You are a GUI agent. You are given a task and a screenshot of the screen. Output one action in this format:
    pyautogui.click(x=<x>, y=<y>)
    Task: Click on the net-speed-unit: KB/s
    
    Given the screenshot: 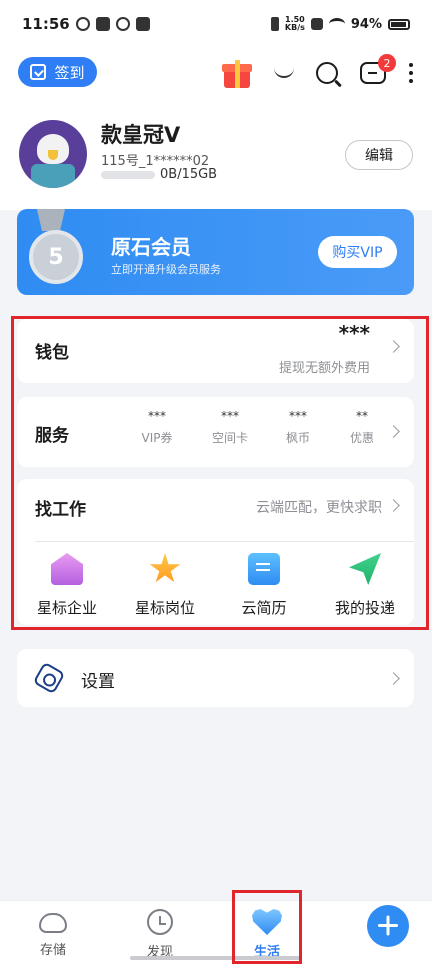 What is the action you would take?
    pyautogui.click(x=294, y=27)
    